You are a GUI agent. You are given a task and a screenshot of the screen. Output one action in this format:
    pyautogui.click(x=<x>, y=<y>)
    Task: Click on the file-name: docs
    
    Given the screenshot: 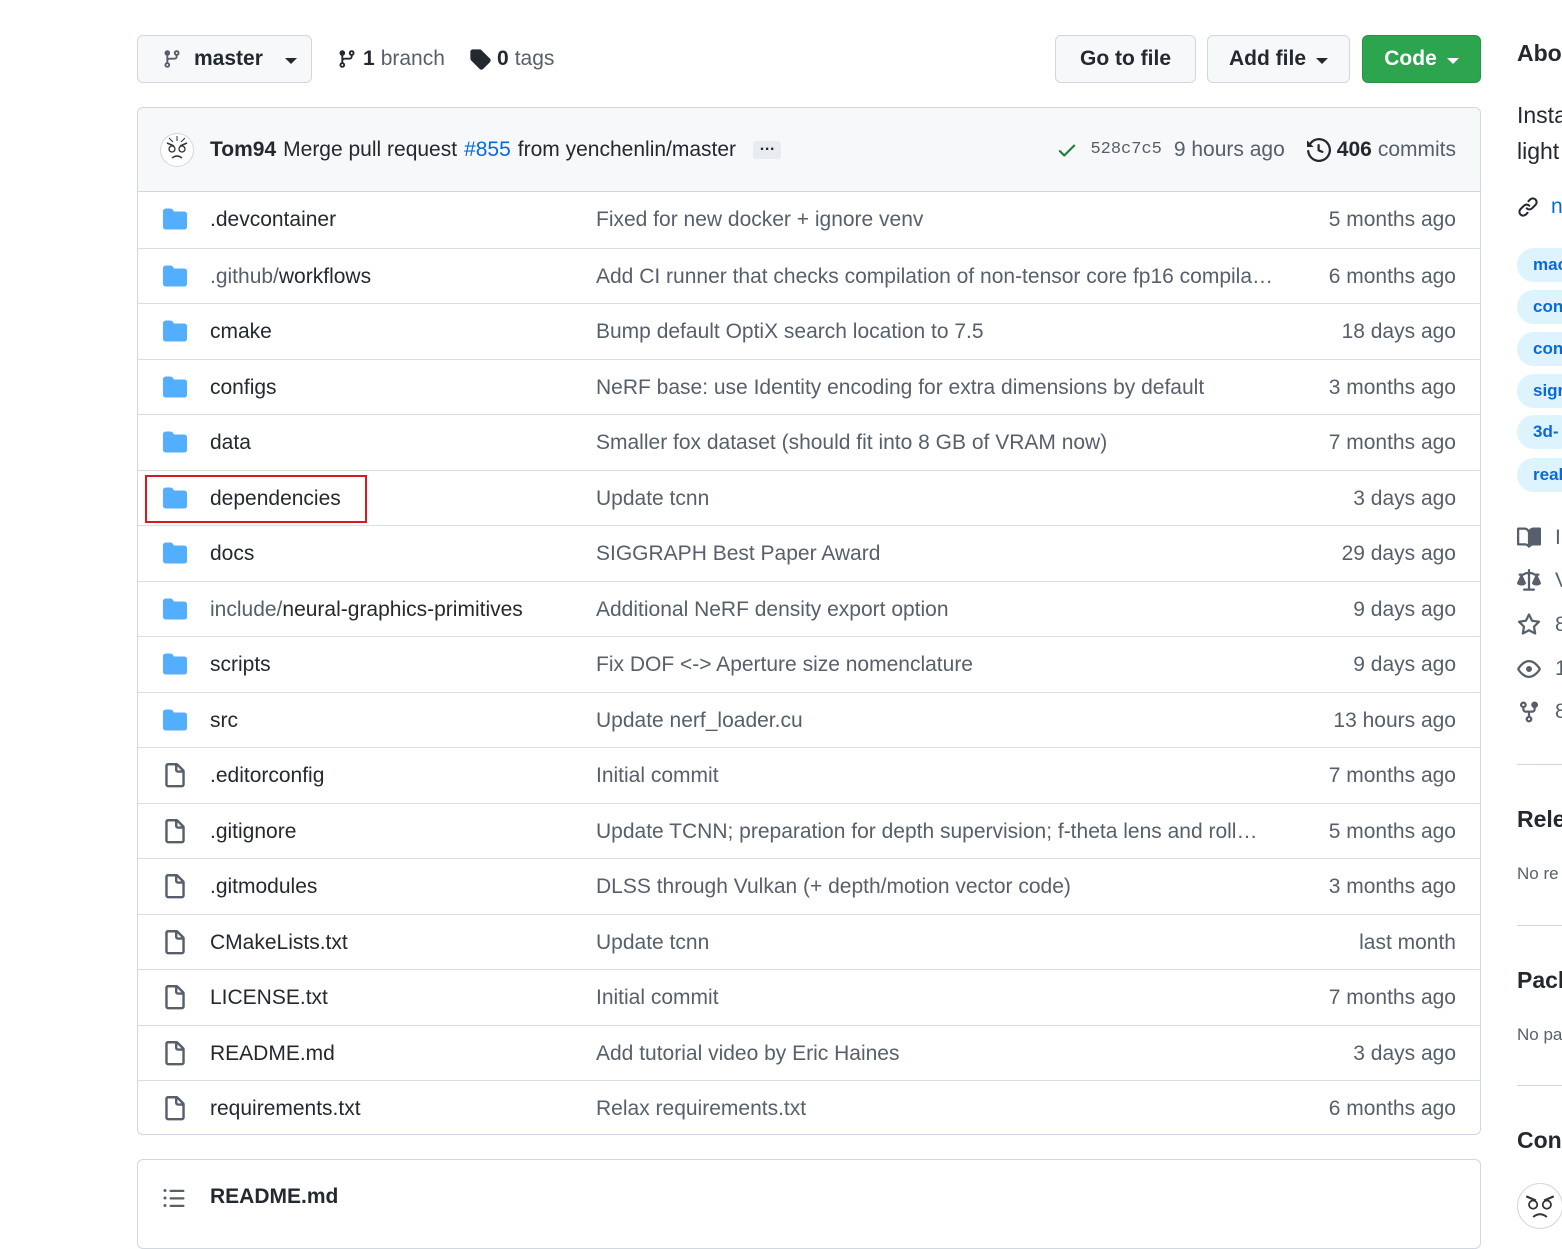 What is the action you would take?
    pyautogui.click(x=232, y=553)
    